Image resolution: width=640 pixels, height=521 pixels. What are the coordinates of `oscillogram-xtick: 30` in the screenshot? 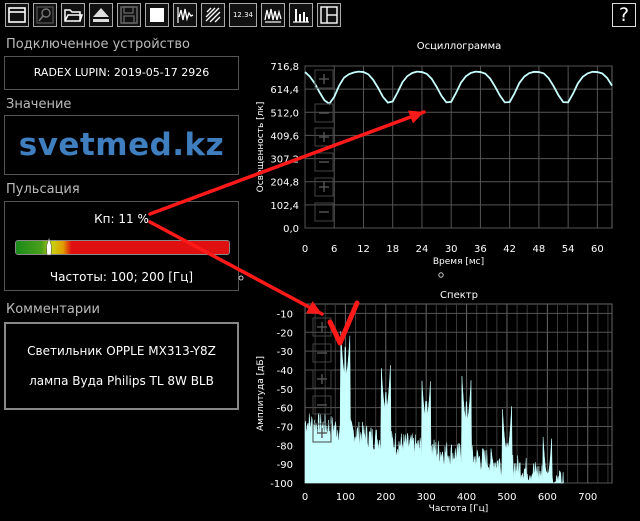 It's located at (451, 249).